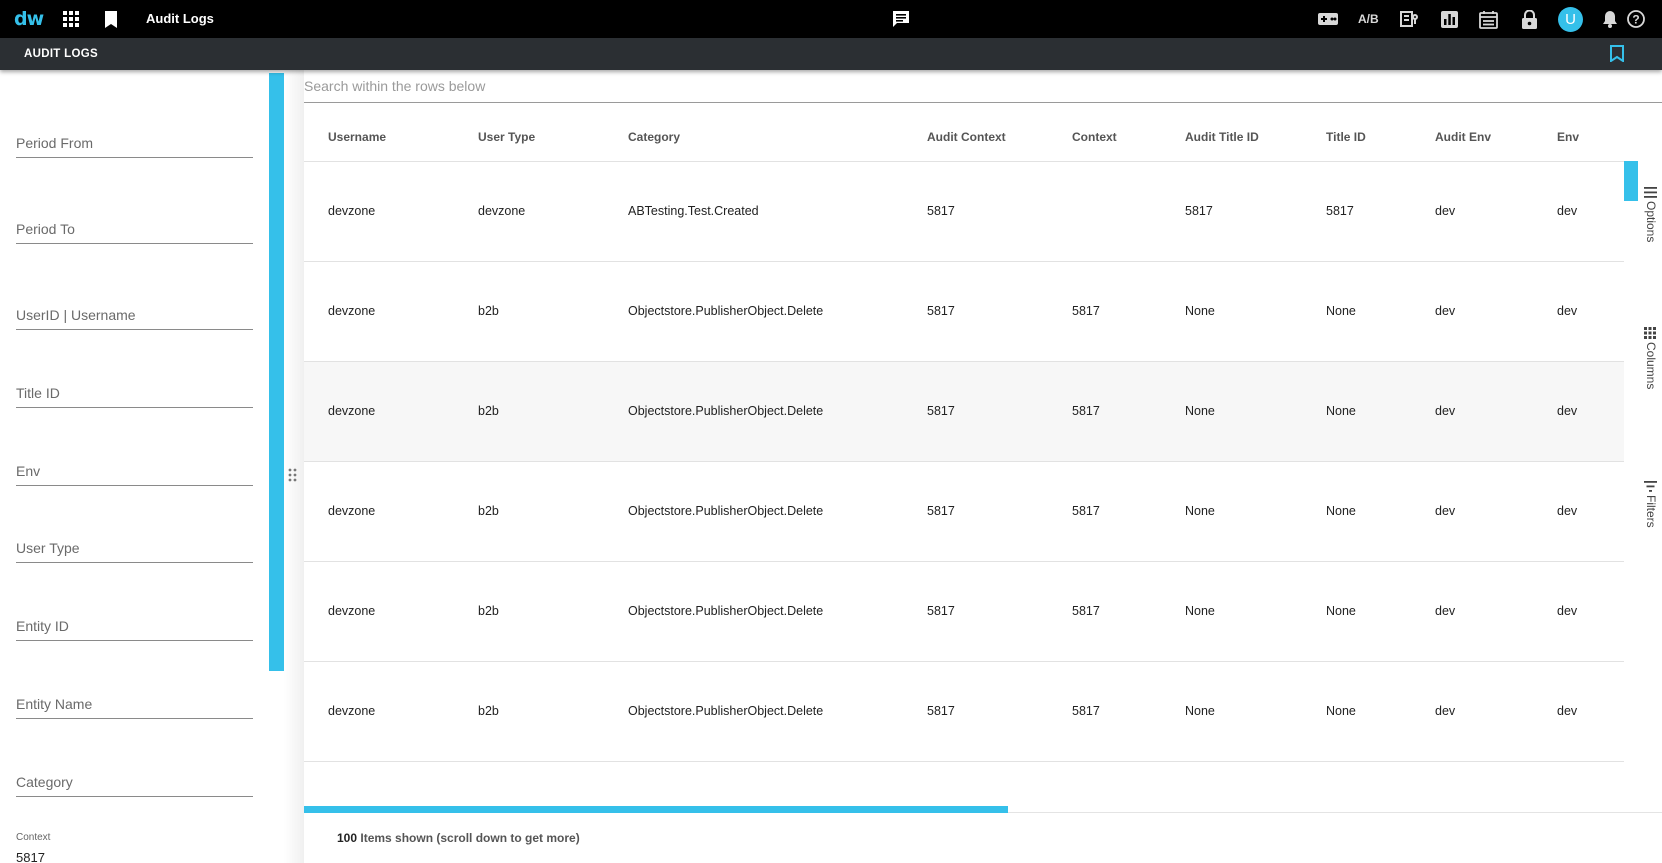 The height and width of the screenshot is (863, 1662). I want to click on search-input, so click(954, 86).